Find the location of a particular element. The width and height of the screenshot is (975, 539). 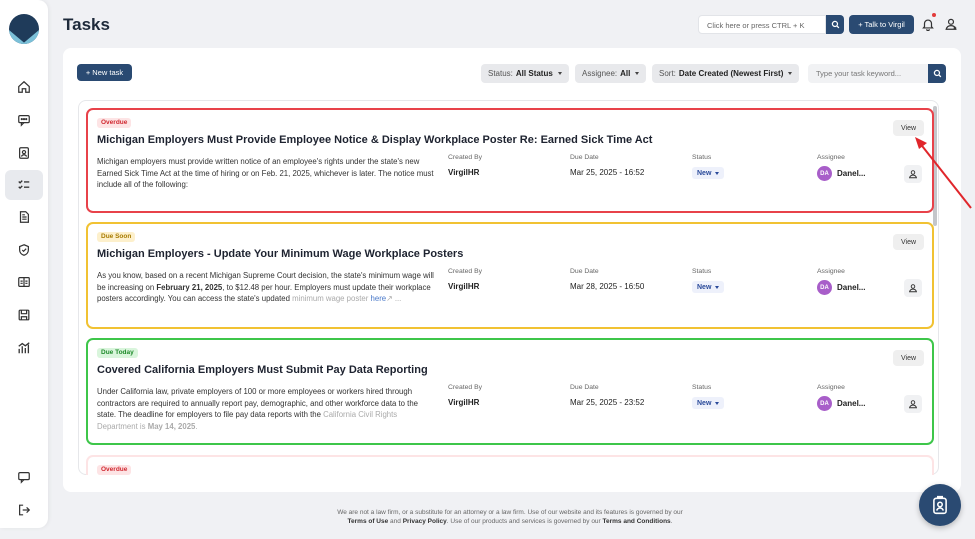

terms-of-use-link: Terms of Use is located at coordinates (368, 521).